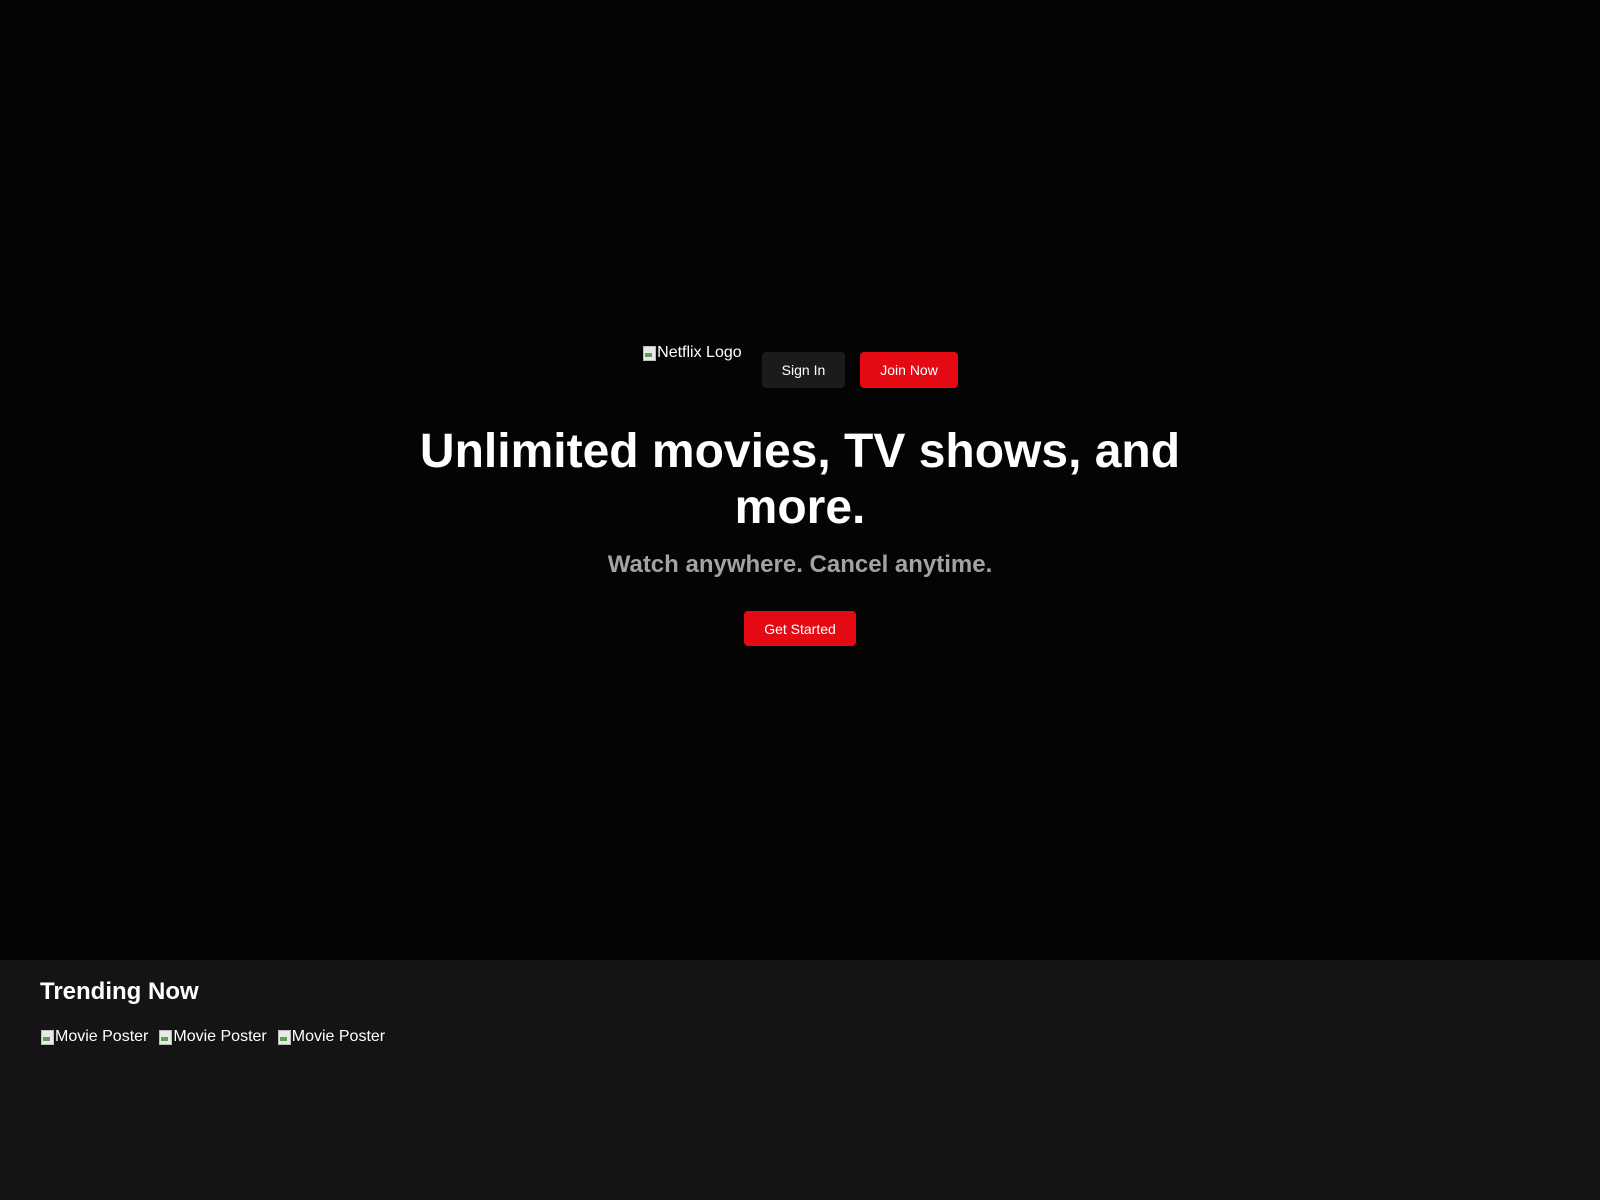 This screenshot has height=1200, width=1600. I want to click on join-now-button: Join Now, so click(909, 370).